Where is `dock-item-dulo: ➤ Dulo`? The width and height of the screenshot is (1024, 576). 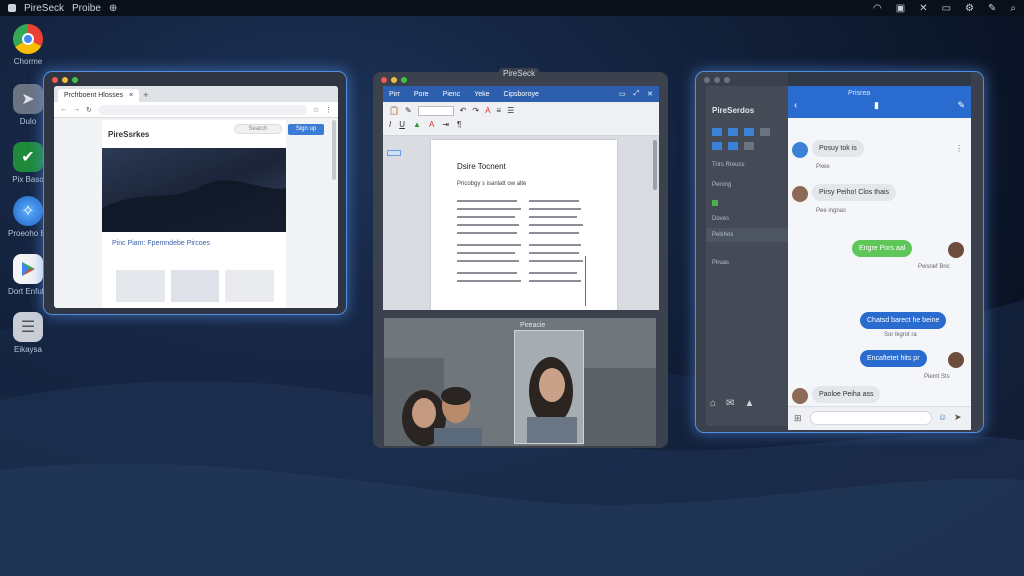 dock-item-dulo: ➤ Dulo is located at coordinates (28, 105).